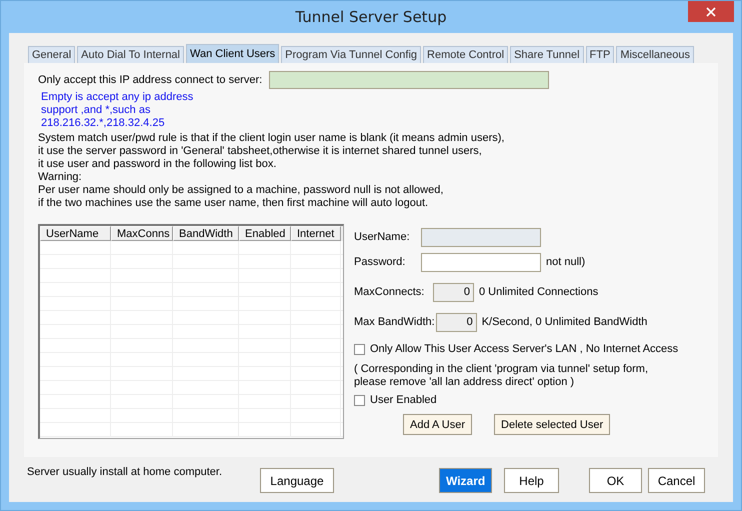 The height and width of the screenshot is (511, 742). Describe the element at coordinates (75, 233) in the screenshot. I see `column-header: UserName` at that location.